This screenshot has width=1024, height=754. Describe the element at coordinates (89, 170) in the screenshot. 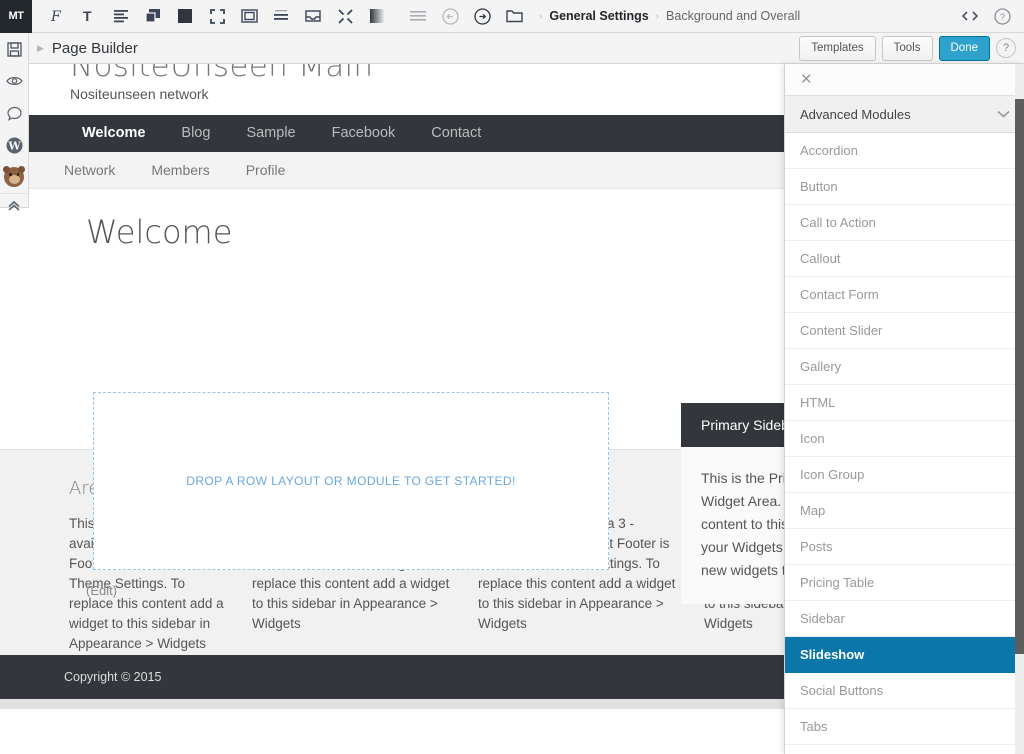

I see `subnav-item-network: Network` at that location.